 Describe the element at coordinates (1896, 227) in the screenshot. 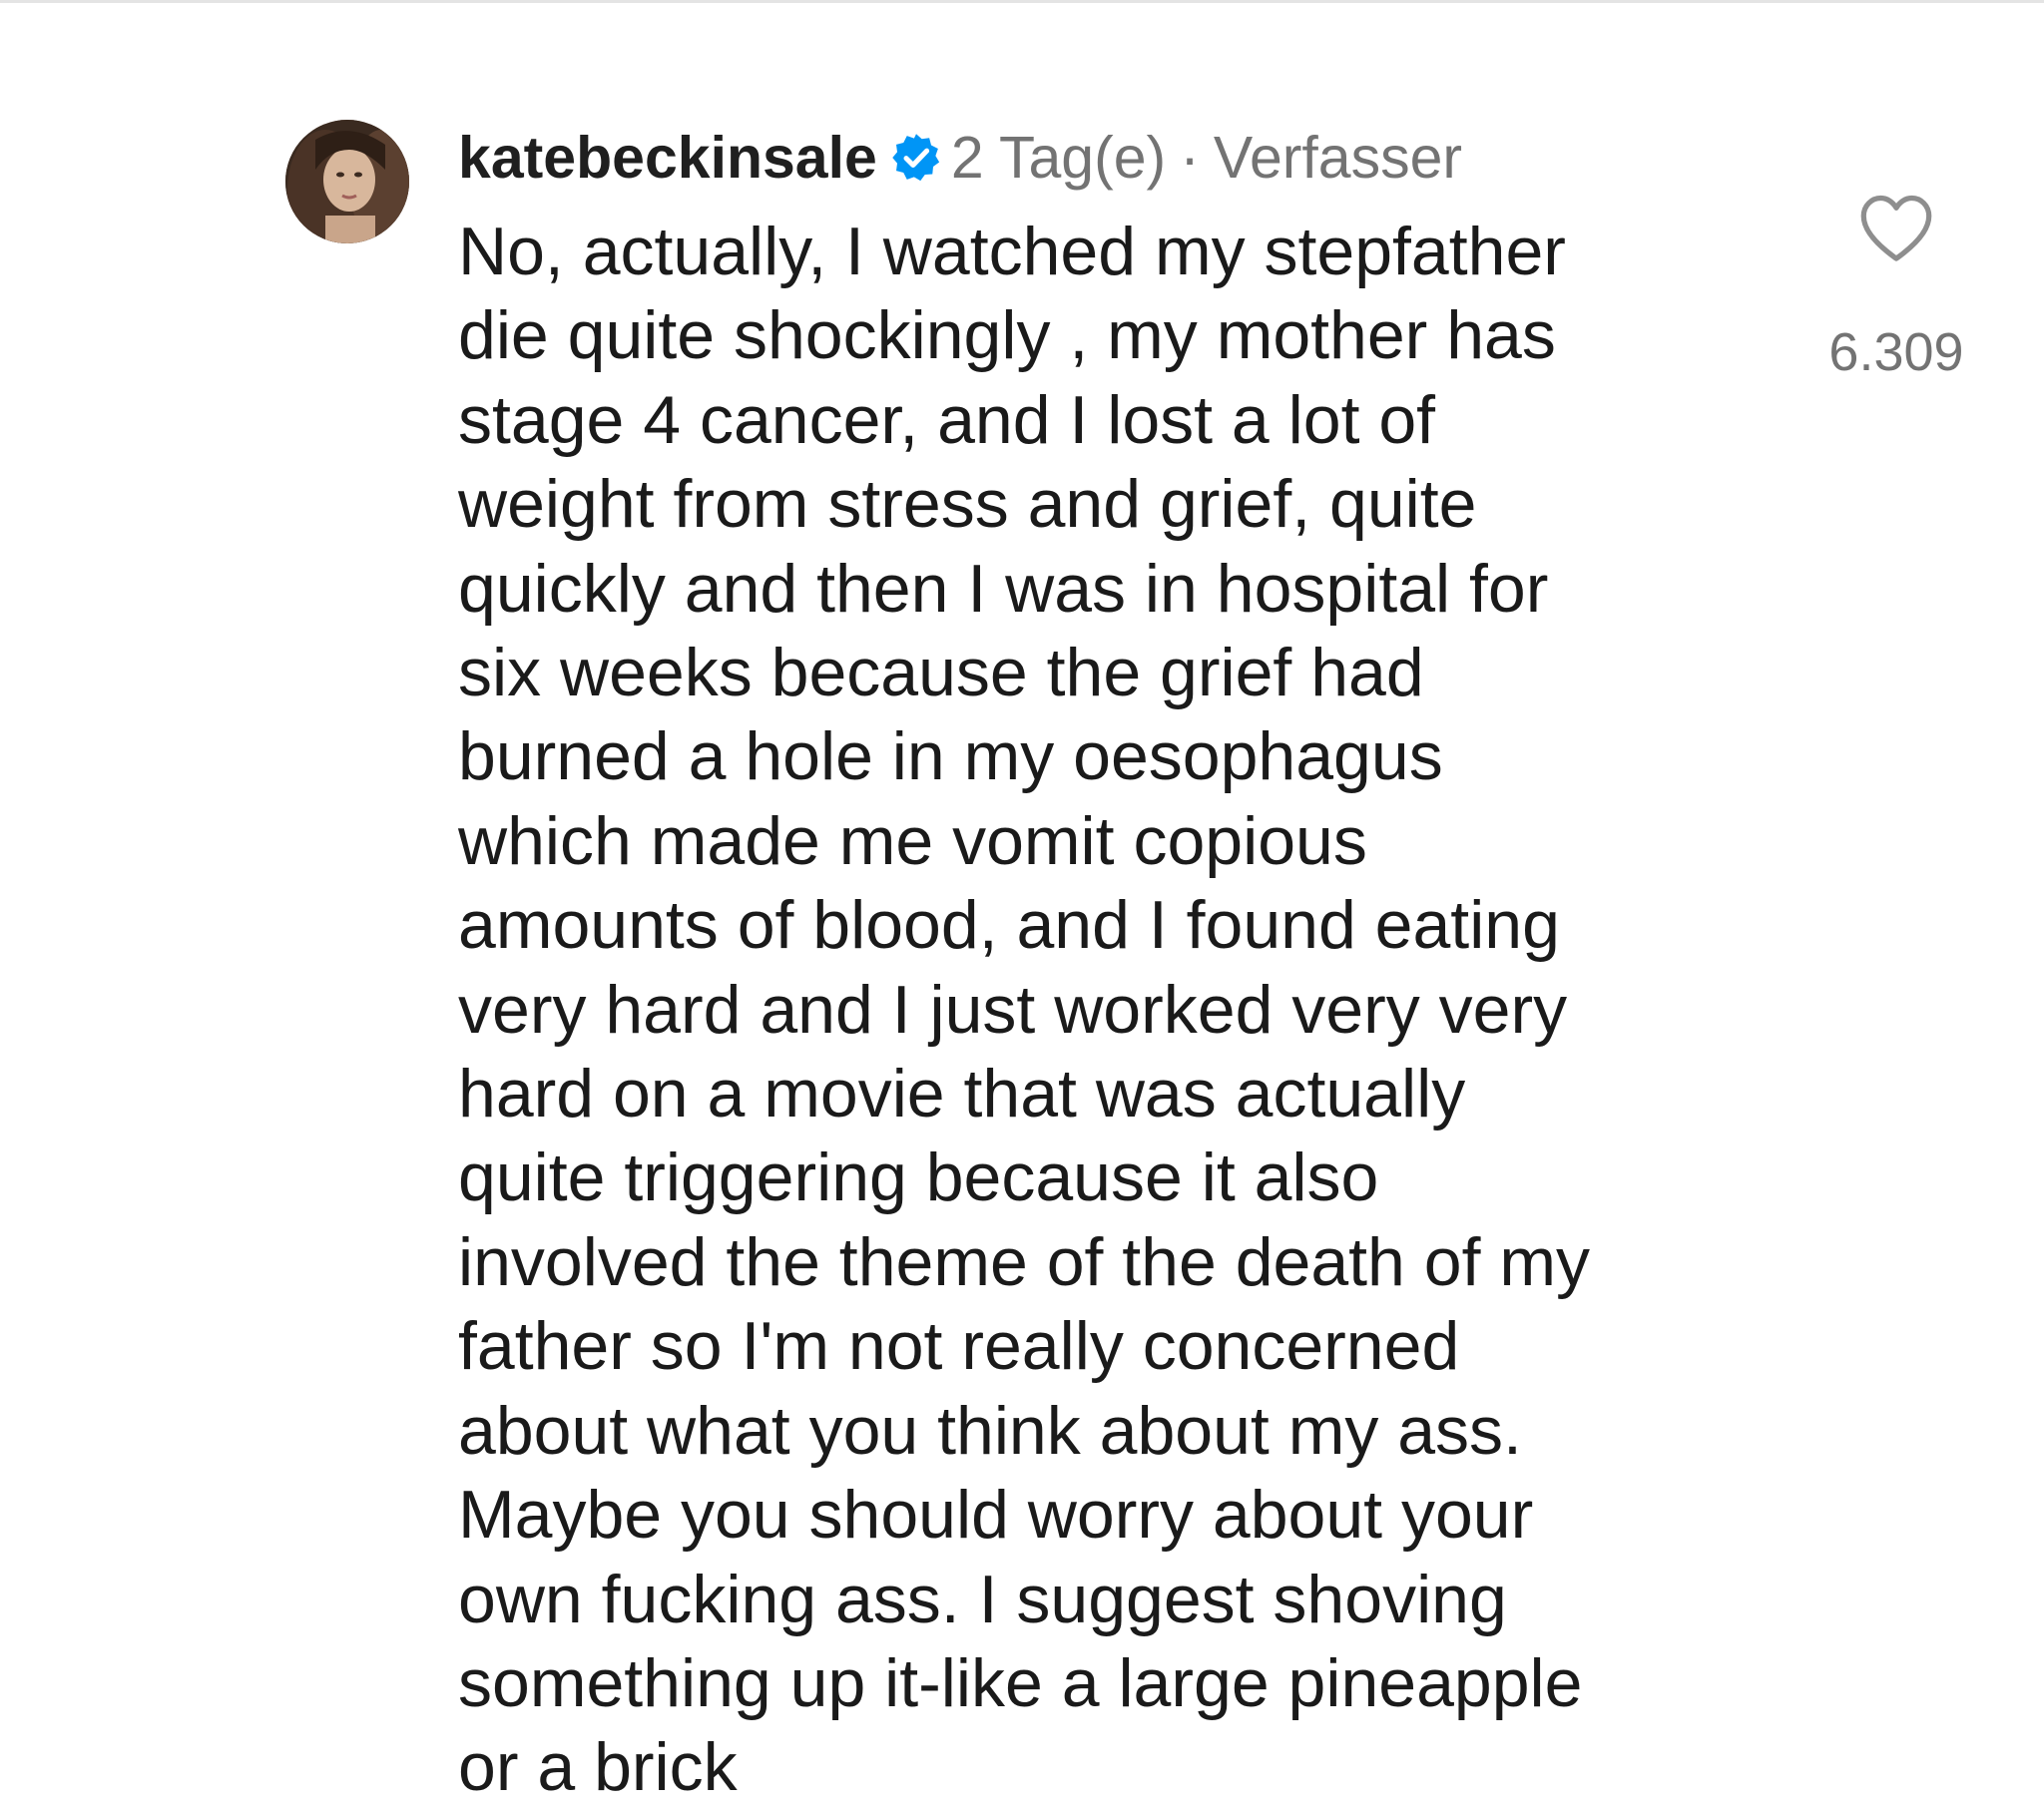

I see `like-heart-icon` at that location.